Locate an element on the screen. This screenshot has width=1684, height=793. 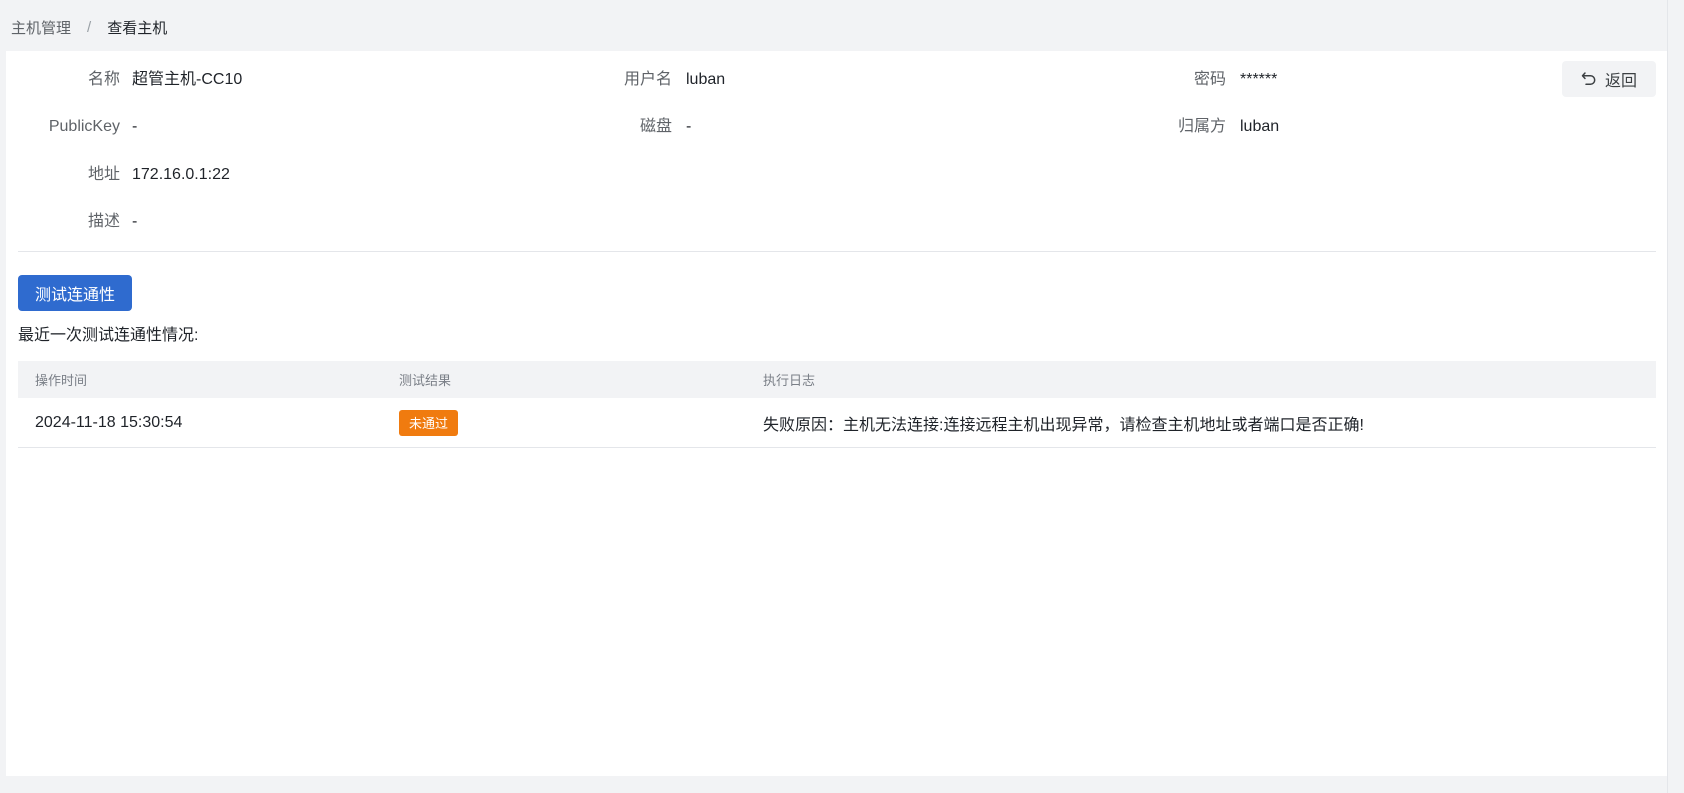
name-label: 名称 is located at coordinates (103, 79).